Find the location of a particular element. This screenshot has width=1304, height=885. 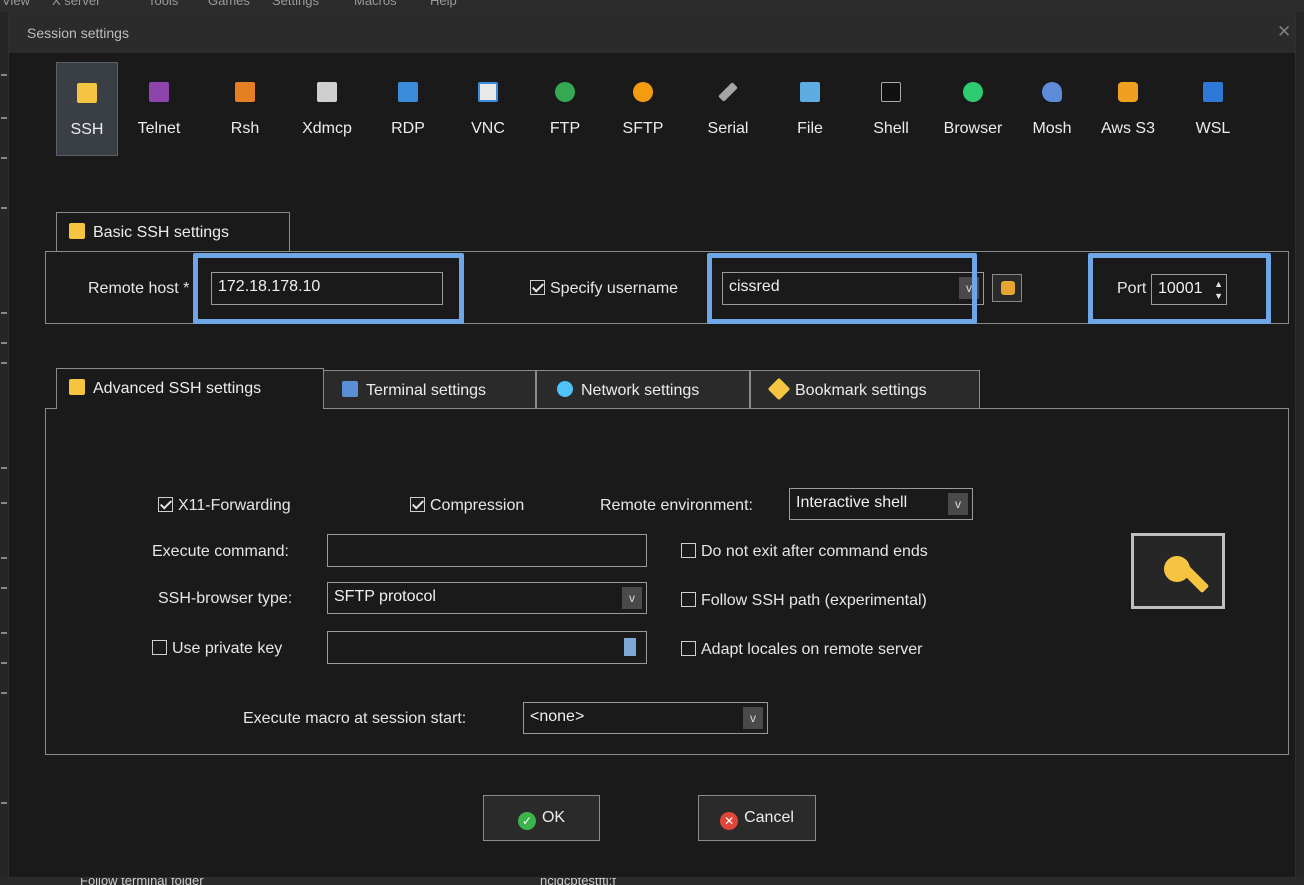

required-mark: * is located at coordinates (186, 288).